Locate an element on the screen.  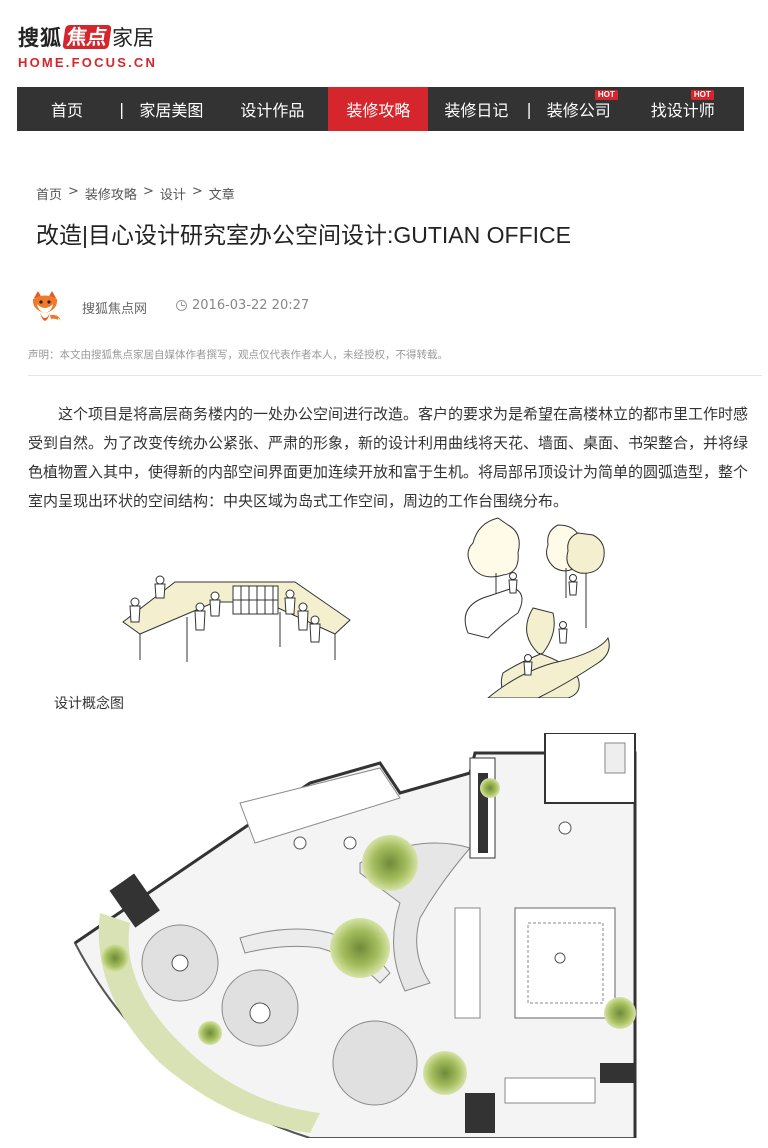
nav-item-label: 装修日记 is located at coordinates (476, 110).